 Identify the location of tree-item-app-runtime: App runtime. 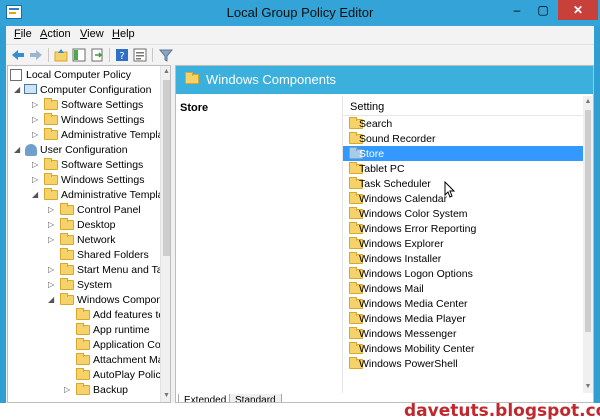
(85, 330).